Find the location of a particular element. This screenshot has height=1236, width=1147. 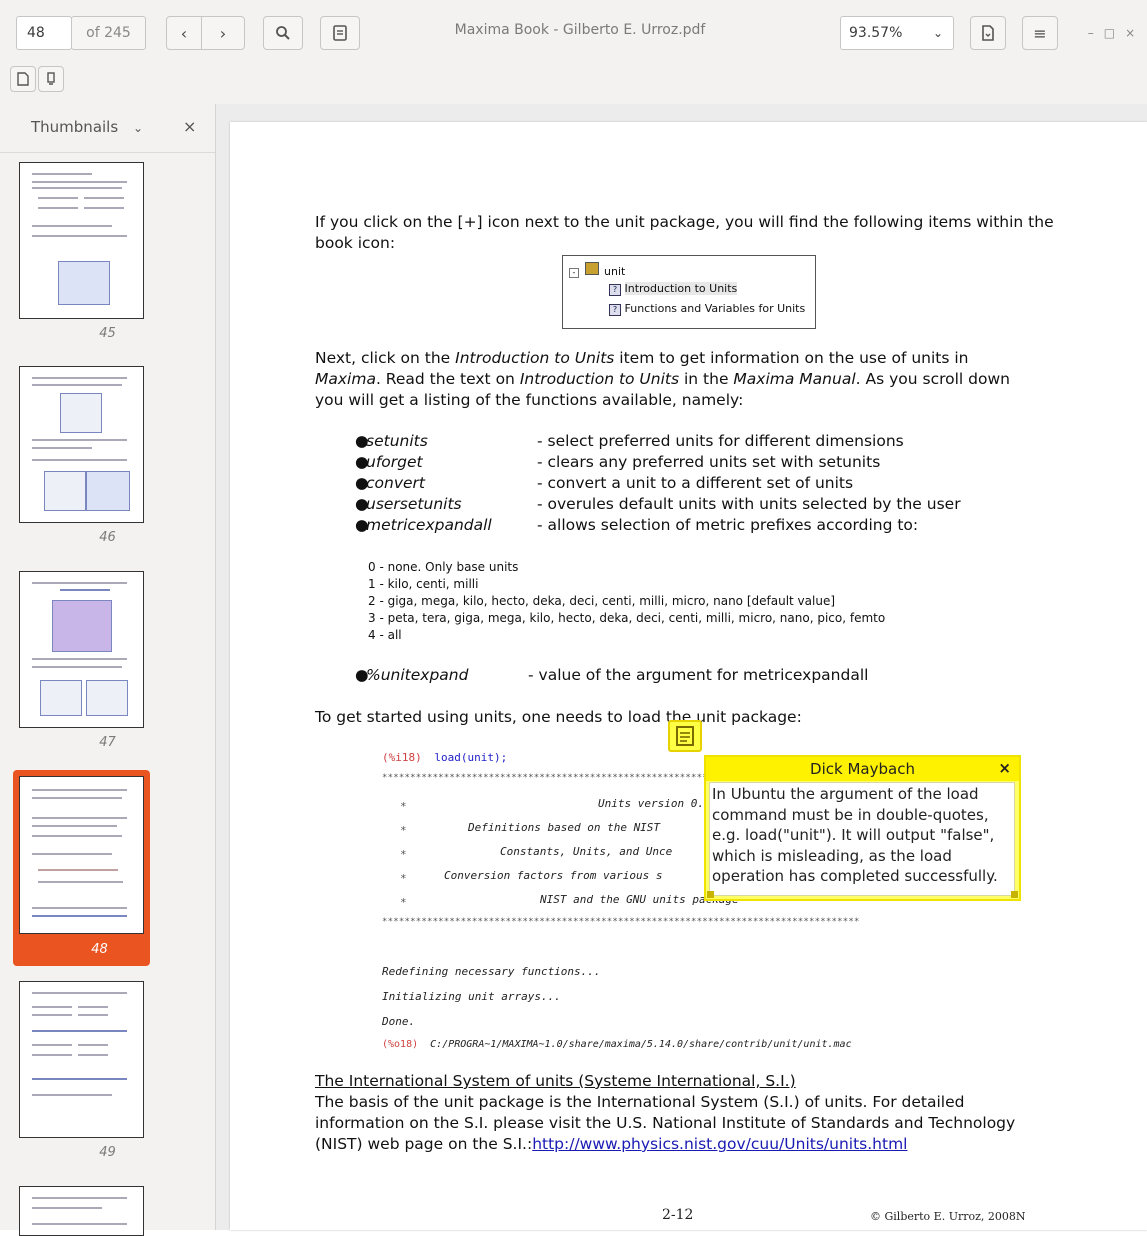

close-sidebar-button: × is located at coordinates (189, 126).